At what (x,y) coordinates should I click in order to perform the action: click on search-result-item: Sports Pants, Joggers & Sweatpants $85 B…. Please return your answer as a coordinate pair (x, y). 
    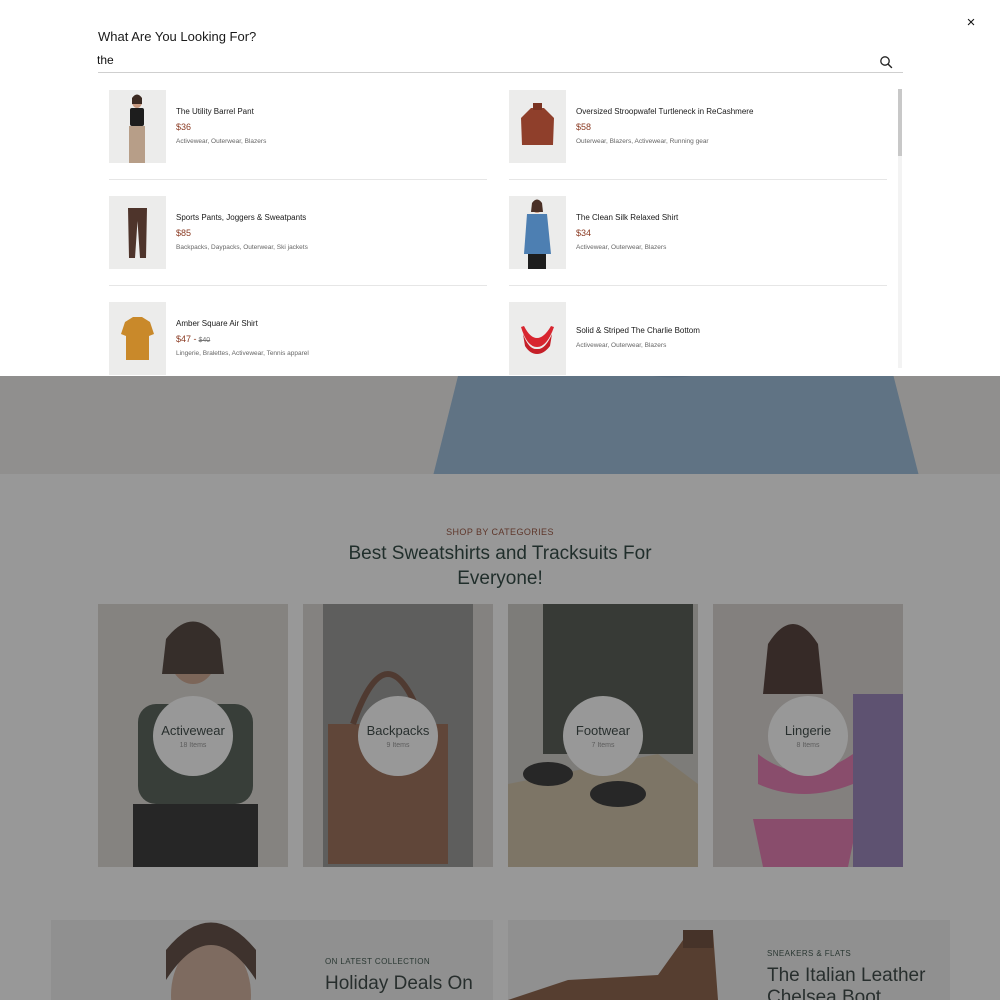
    Looking at the image, I should click on (292, 241).